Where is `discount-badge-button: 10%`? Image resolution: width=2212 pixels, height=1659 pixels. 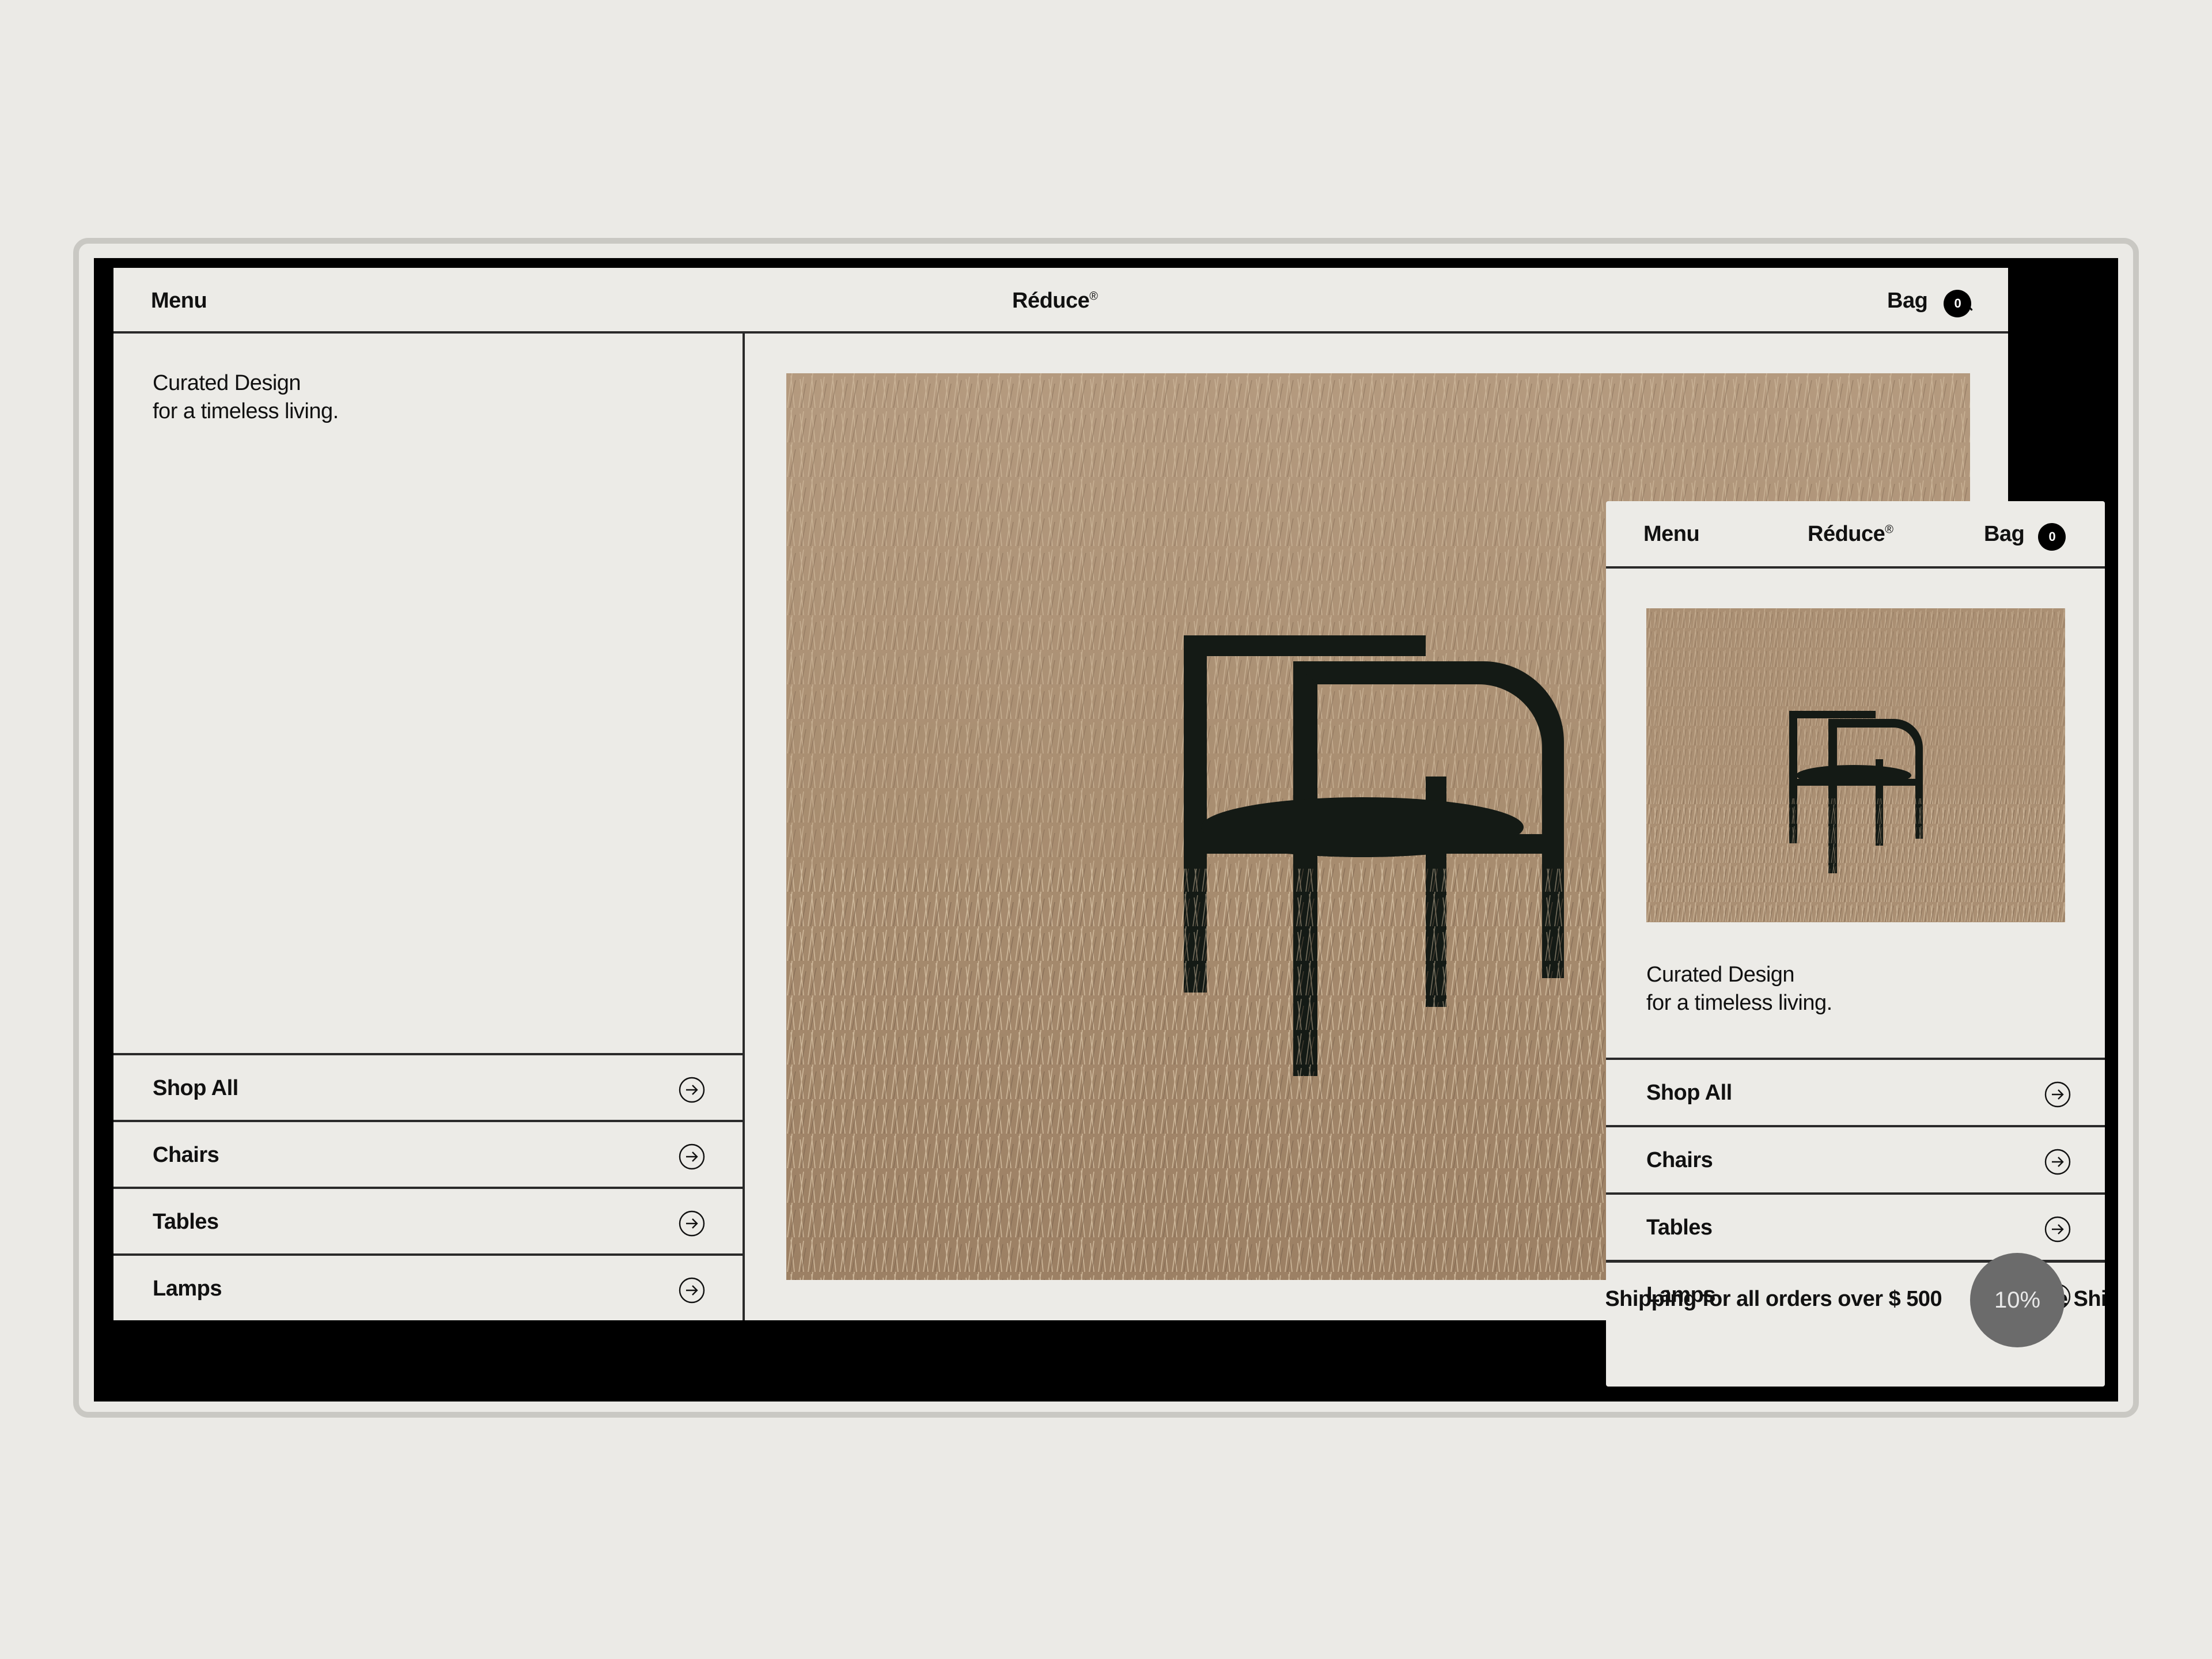
discount-badge-button: 10% is located at coordinates (2017, 1300).